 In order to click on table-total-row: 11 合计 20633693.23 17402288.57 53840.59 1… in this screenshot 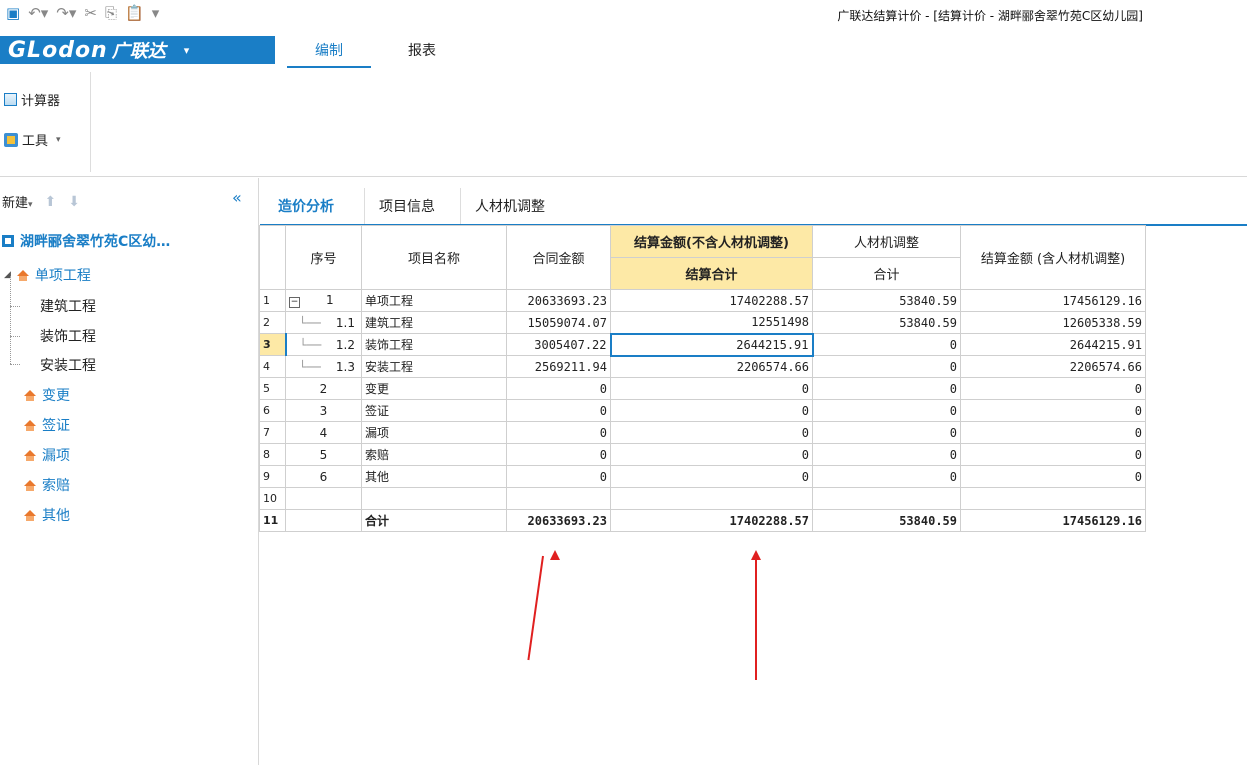, I will do `click(702, 520)`.